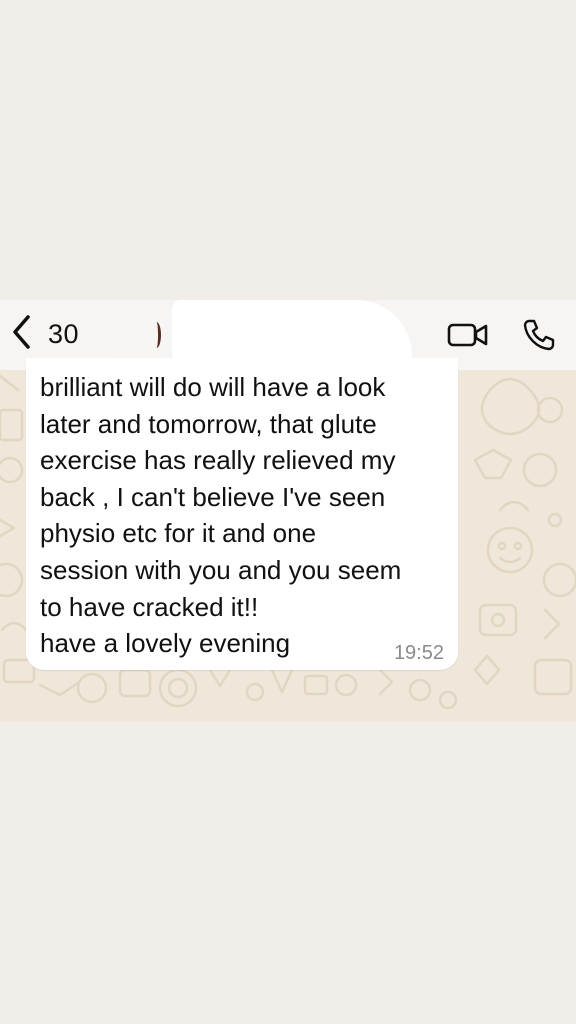  I want to click on video-camera-icon, so click(467, 335).